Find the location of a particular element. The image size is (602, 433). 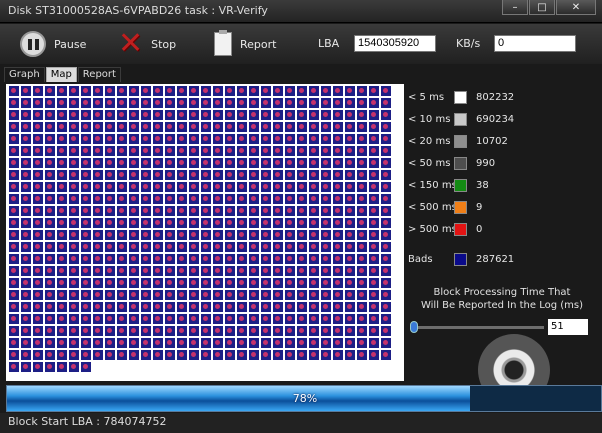

maximize-button: □ is located at coordinates (542, 7).